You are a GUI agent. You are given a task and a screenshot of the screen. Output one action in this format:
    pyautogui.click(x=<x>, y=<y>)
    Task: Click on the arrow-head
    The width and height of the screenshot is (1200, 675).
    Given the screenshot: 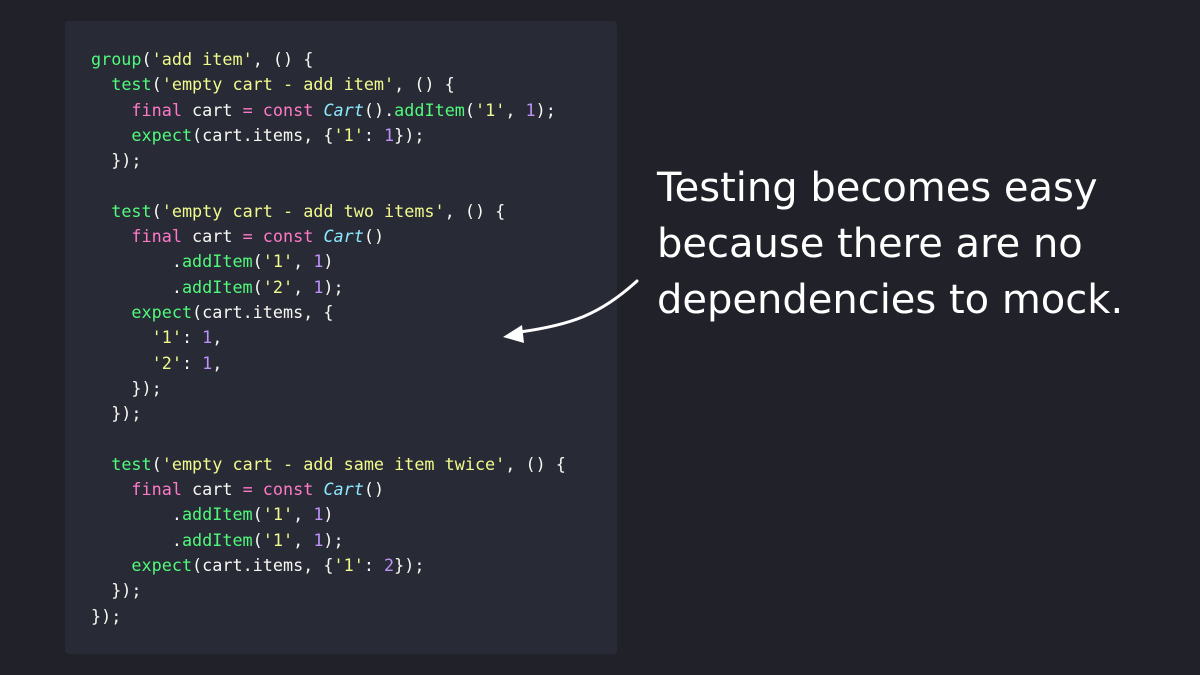 What is the action you would take?
    pyautogui.click(x=513, y=334)
    